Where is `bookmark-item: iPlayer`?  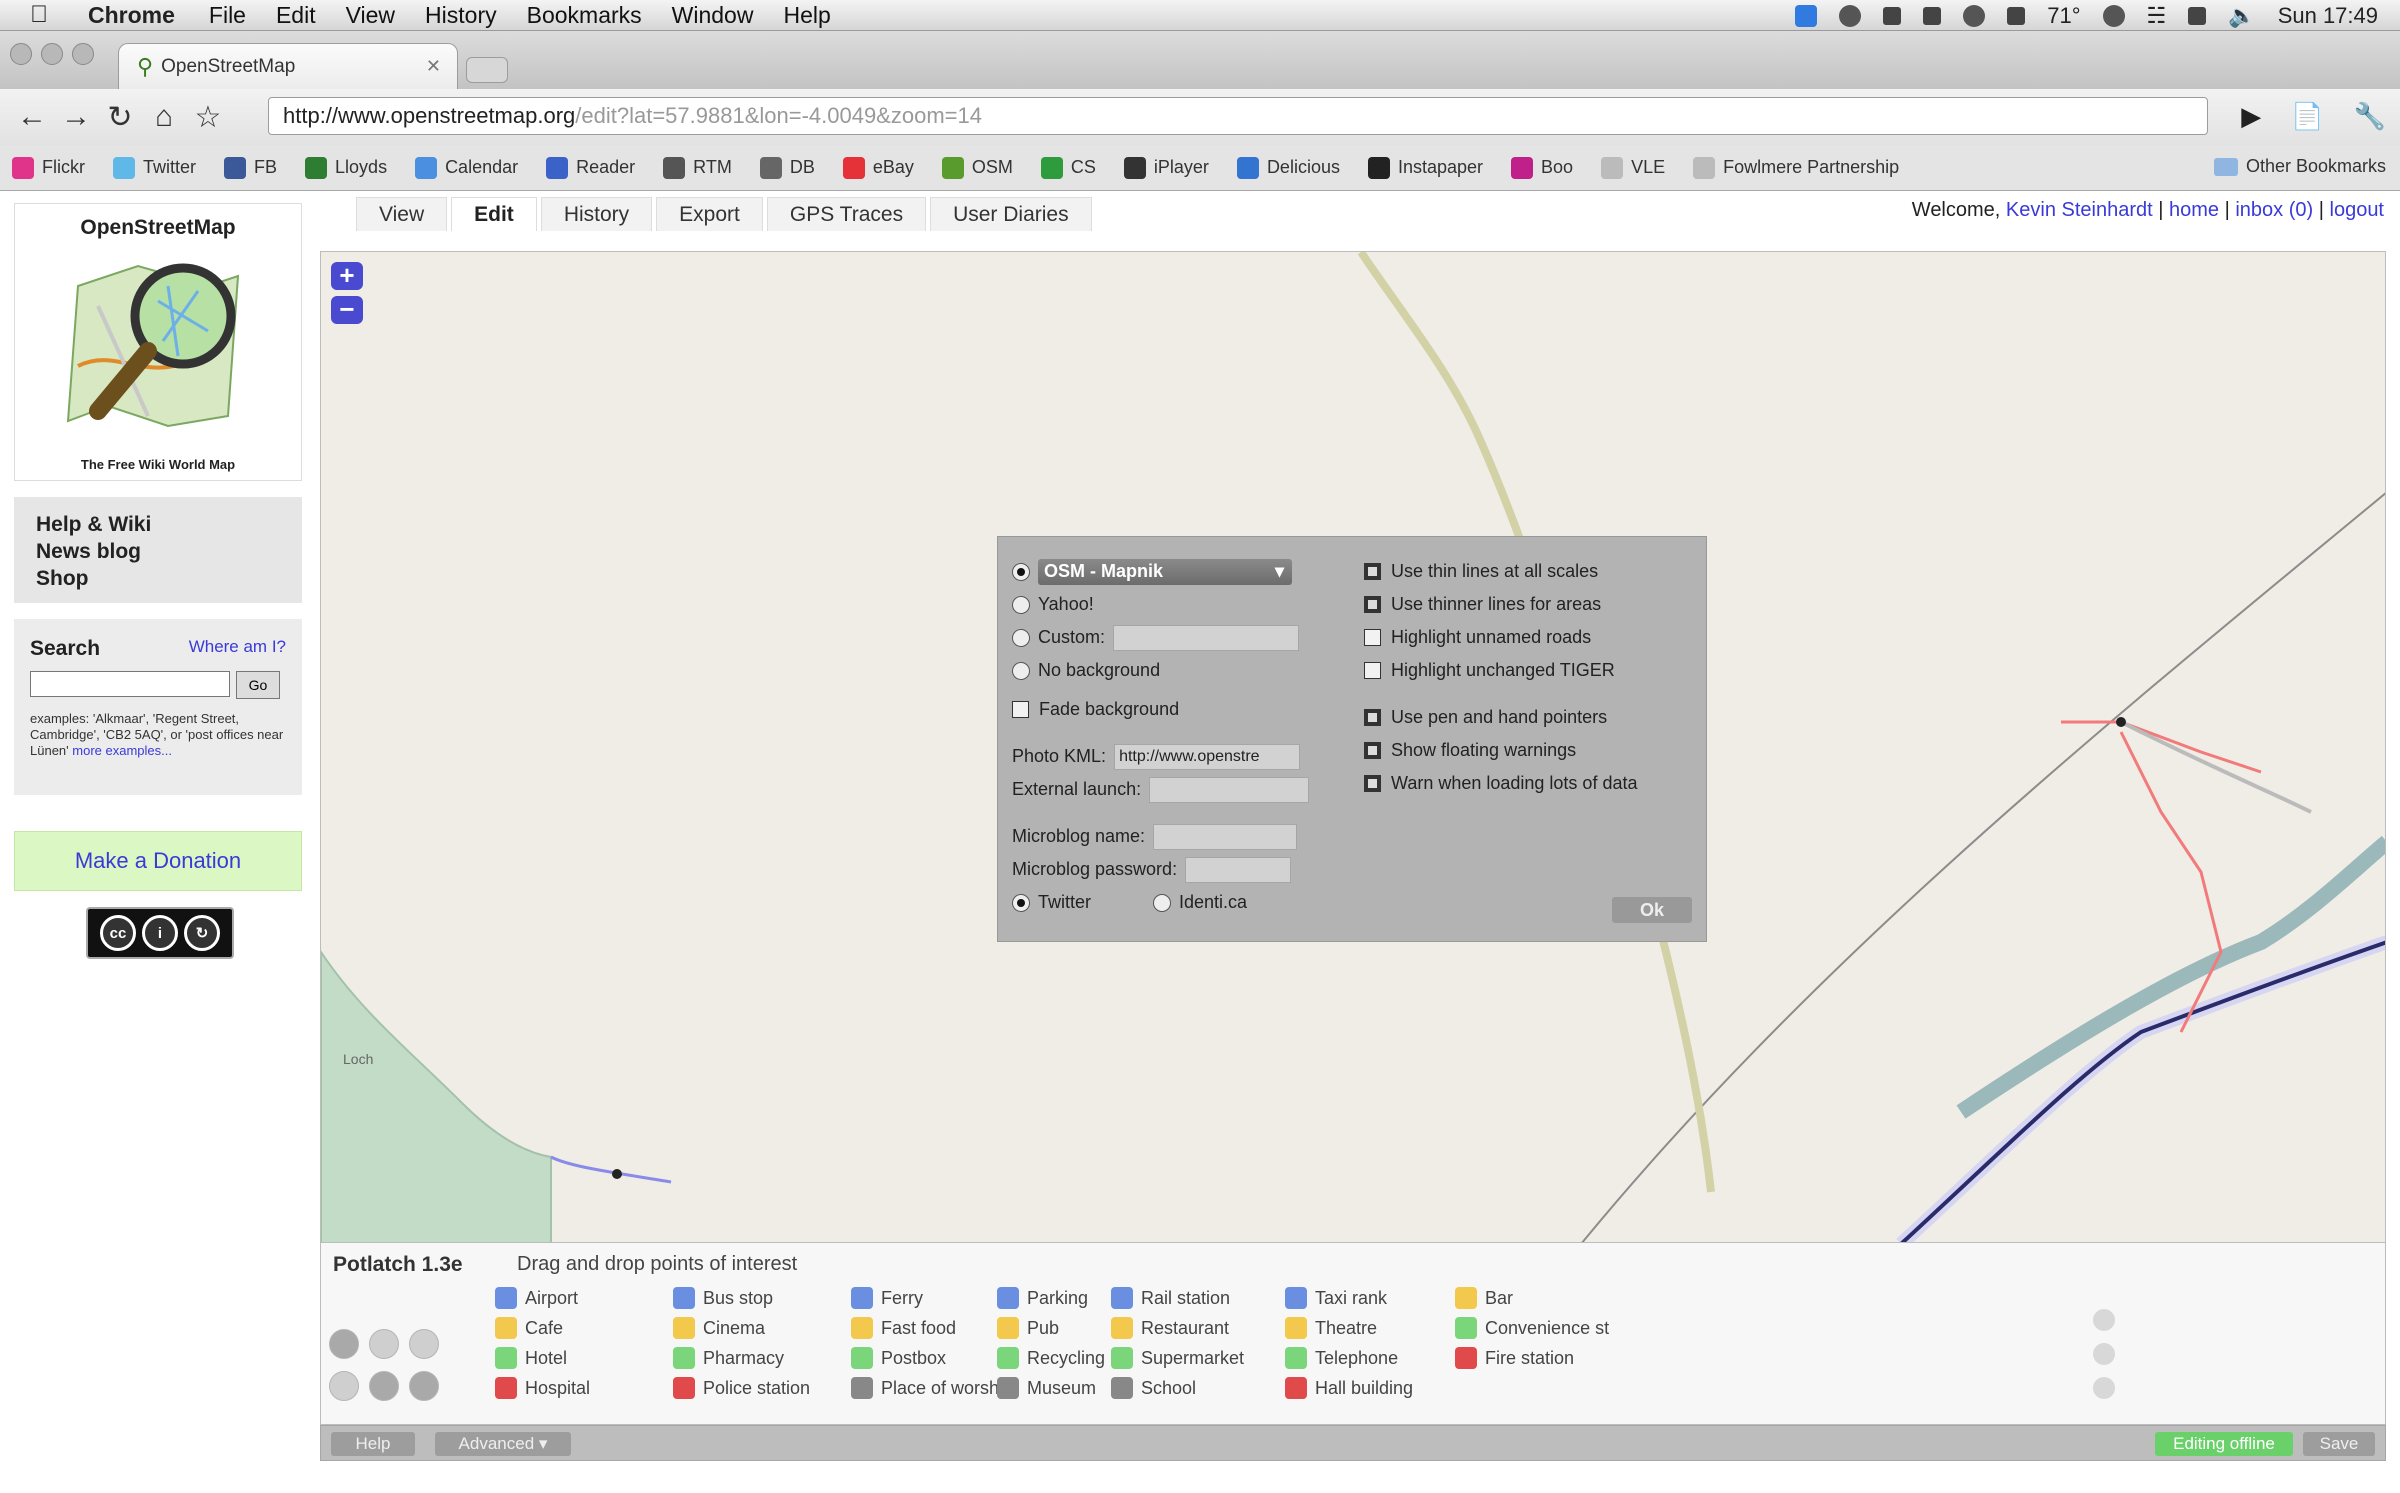 bookmark-item: iPlayer is located at coordinates (1166, 167).